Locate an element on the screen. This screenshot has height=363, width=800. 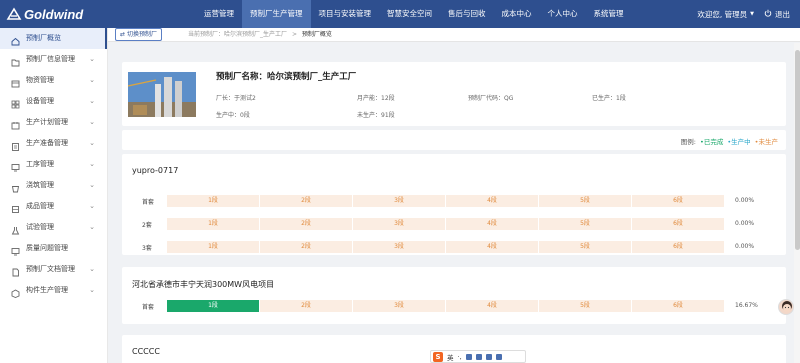
assistant-avatar is located at coordinates (786, 307).